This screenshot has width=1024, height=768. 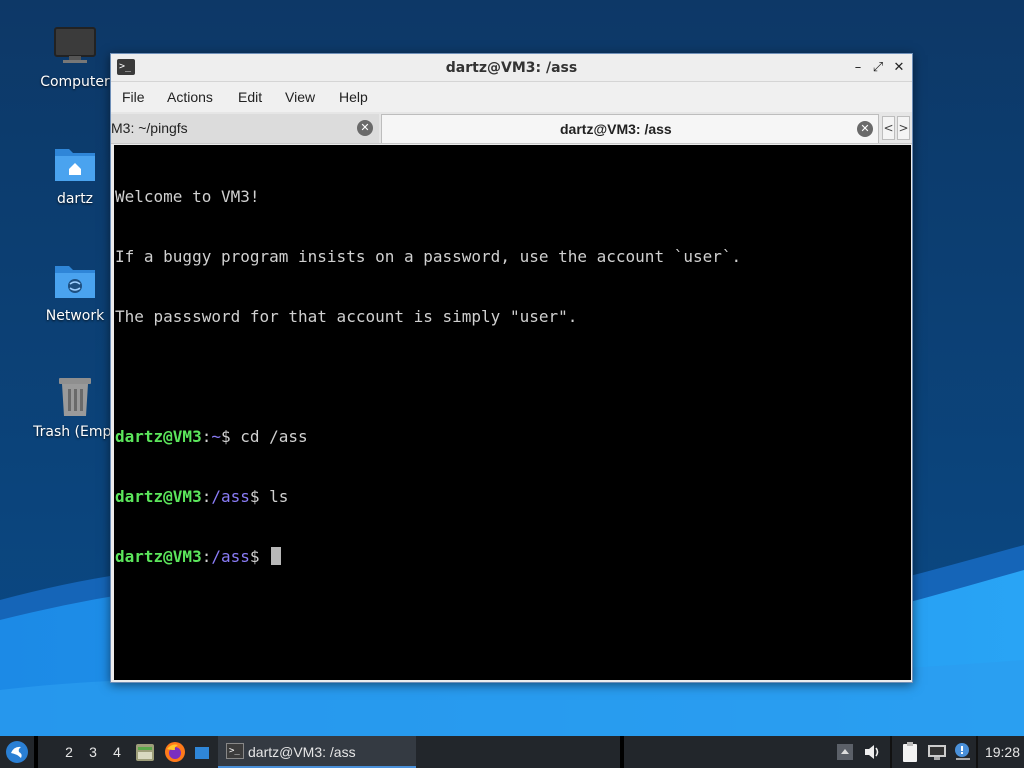 What do you see at coordinates (75, 199) in the screenshot?
I see `desktop-icon-label: dartz` at bounding box center [75, 199].